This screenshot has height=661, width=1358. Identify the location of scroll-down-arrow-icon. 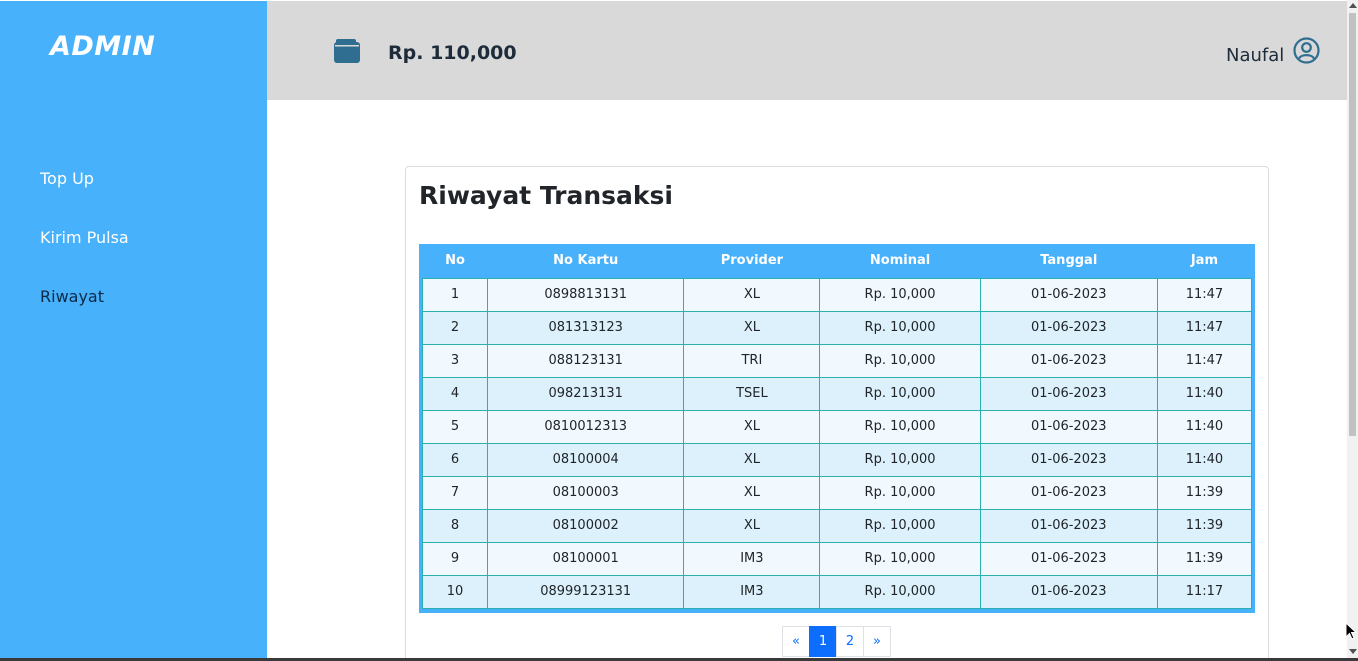
(1353, 651).